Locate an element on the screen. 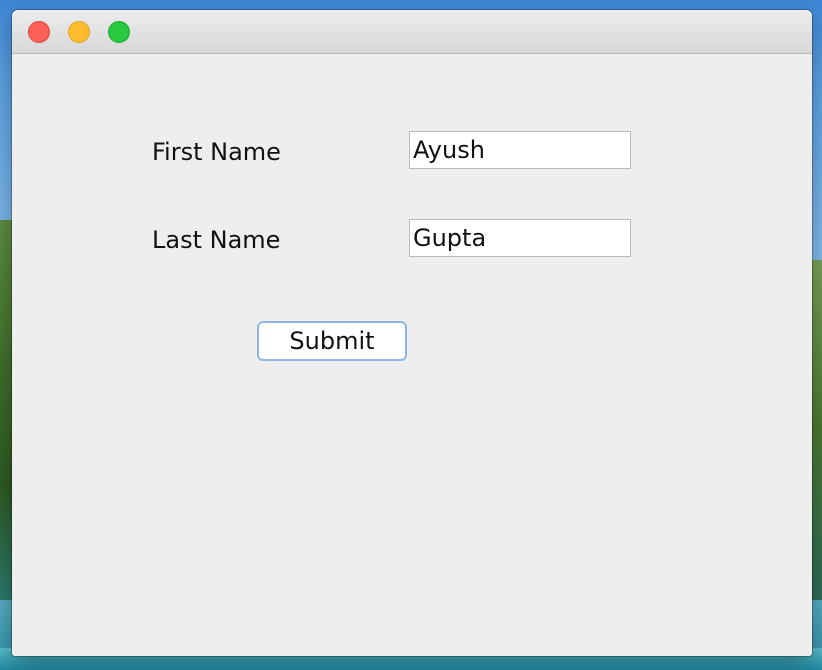  last-name-field: Gupta is located at coordinates (520, 238).